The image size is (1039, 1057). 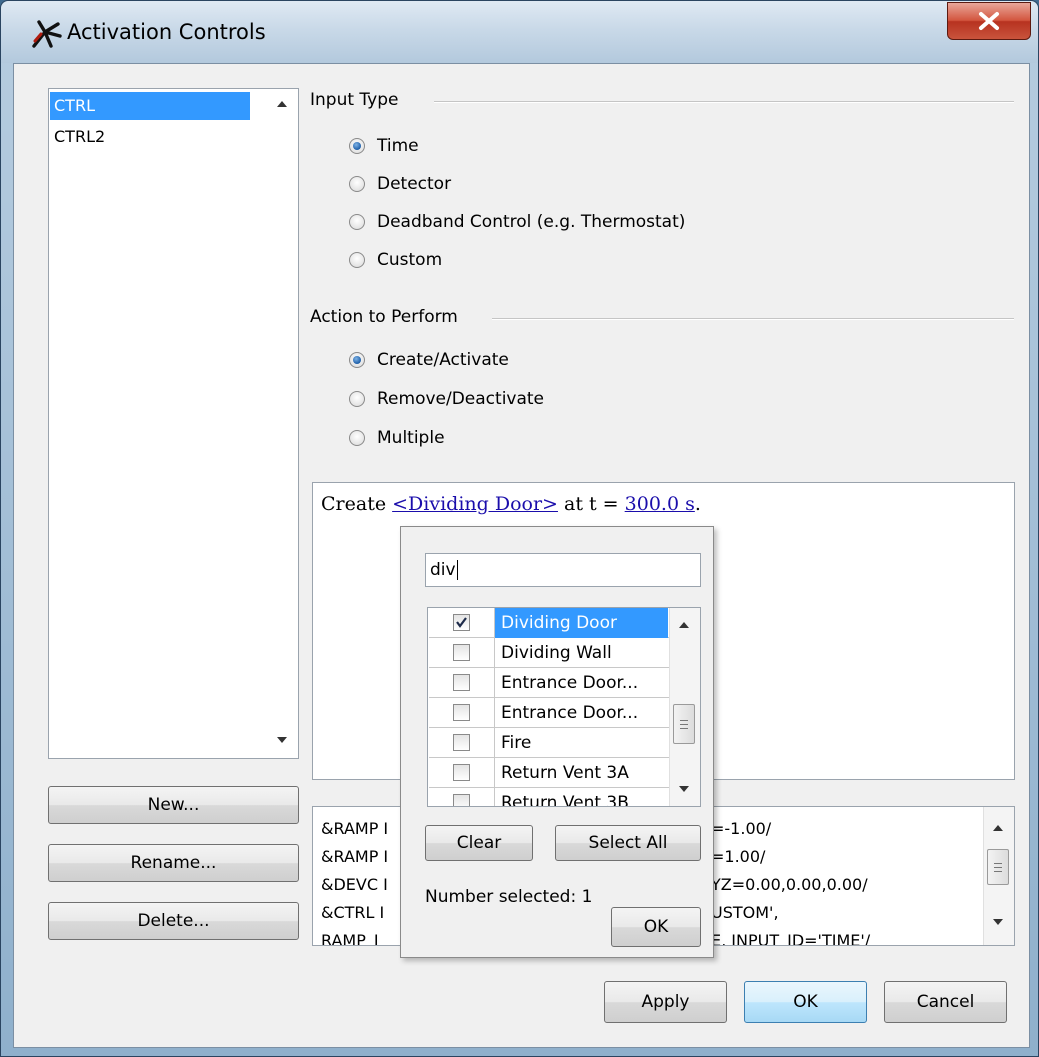 I want to click on list-item-label: CTRL, so click(x=74, y=105).